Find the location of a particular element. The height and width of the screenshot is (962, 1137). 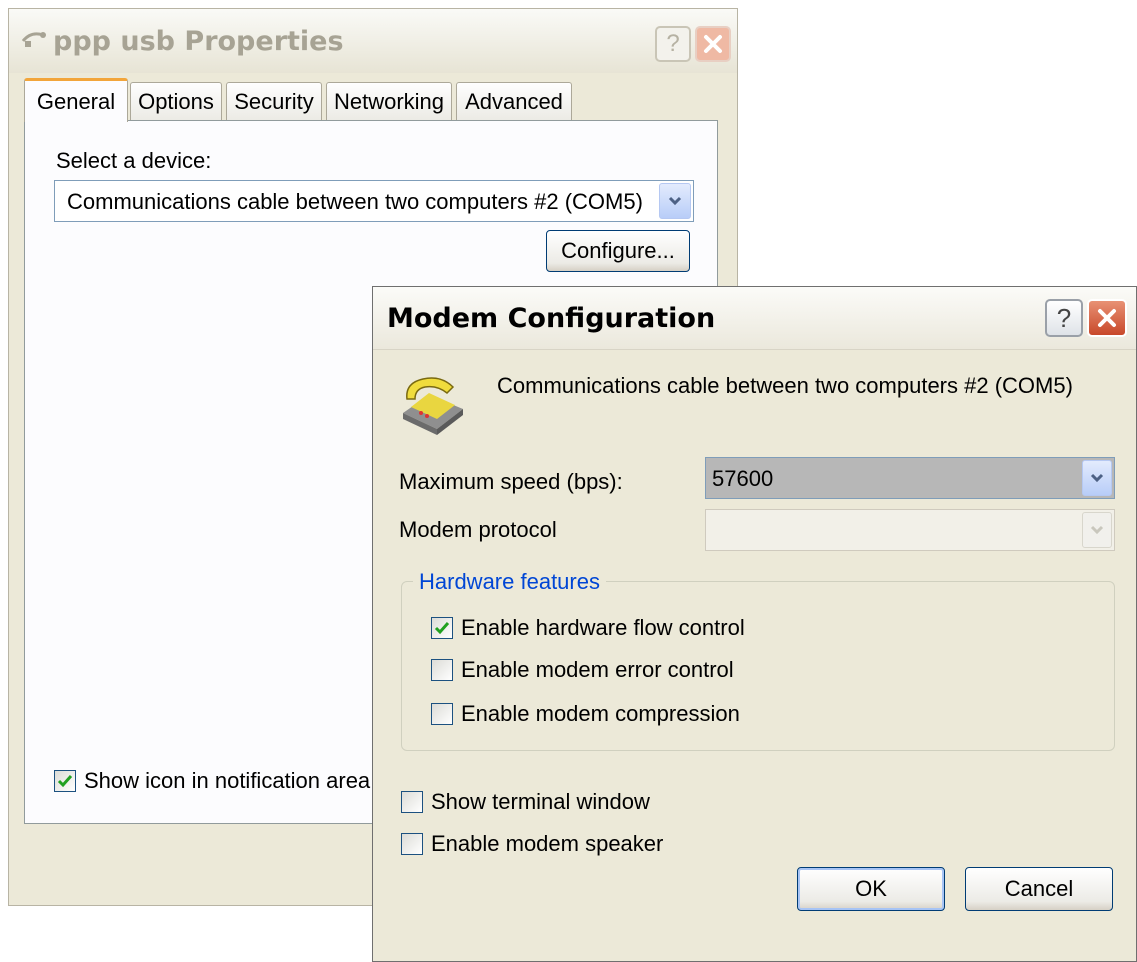

ok-button: OK is located at coordinates (871, 889).